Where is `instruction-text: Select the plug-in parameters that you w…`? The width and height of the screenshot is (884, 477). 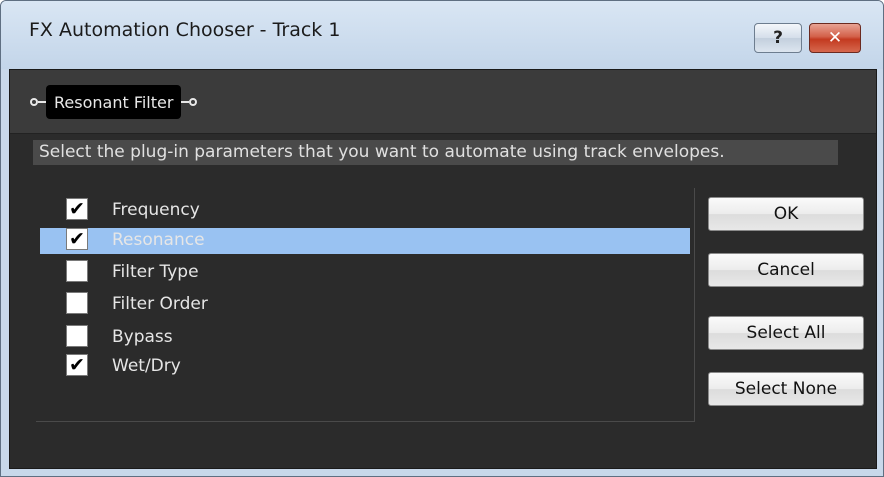
instruction-text: Select the plug-in parameters that you w… is located at coordinates (435, 152).